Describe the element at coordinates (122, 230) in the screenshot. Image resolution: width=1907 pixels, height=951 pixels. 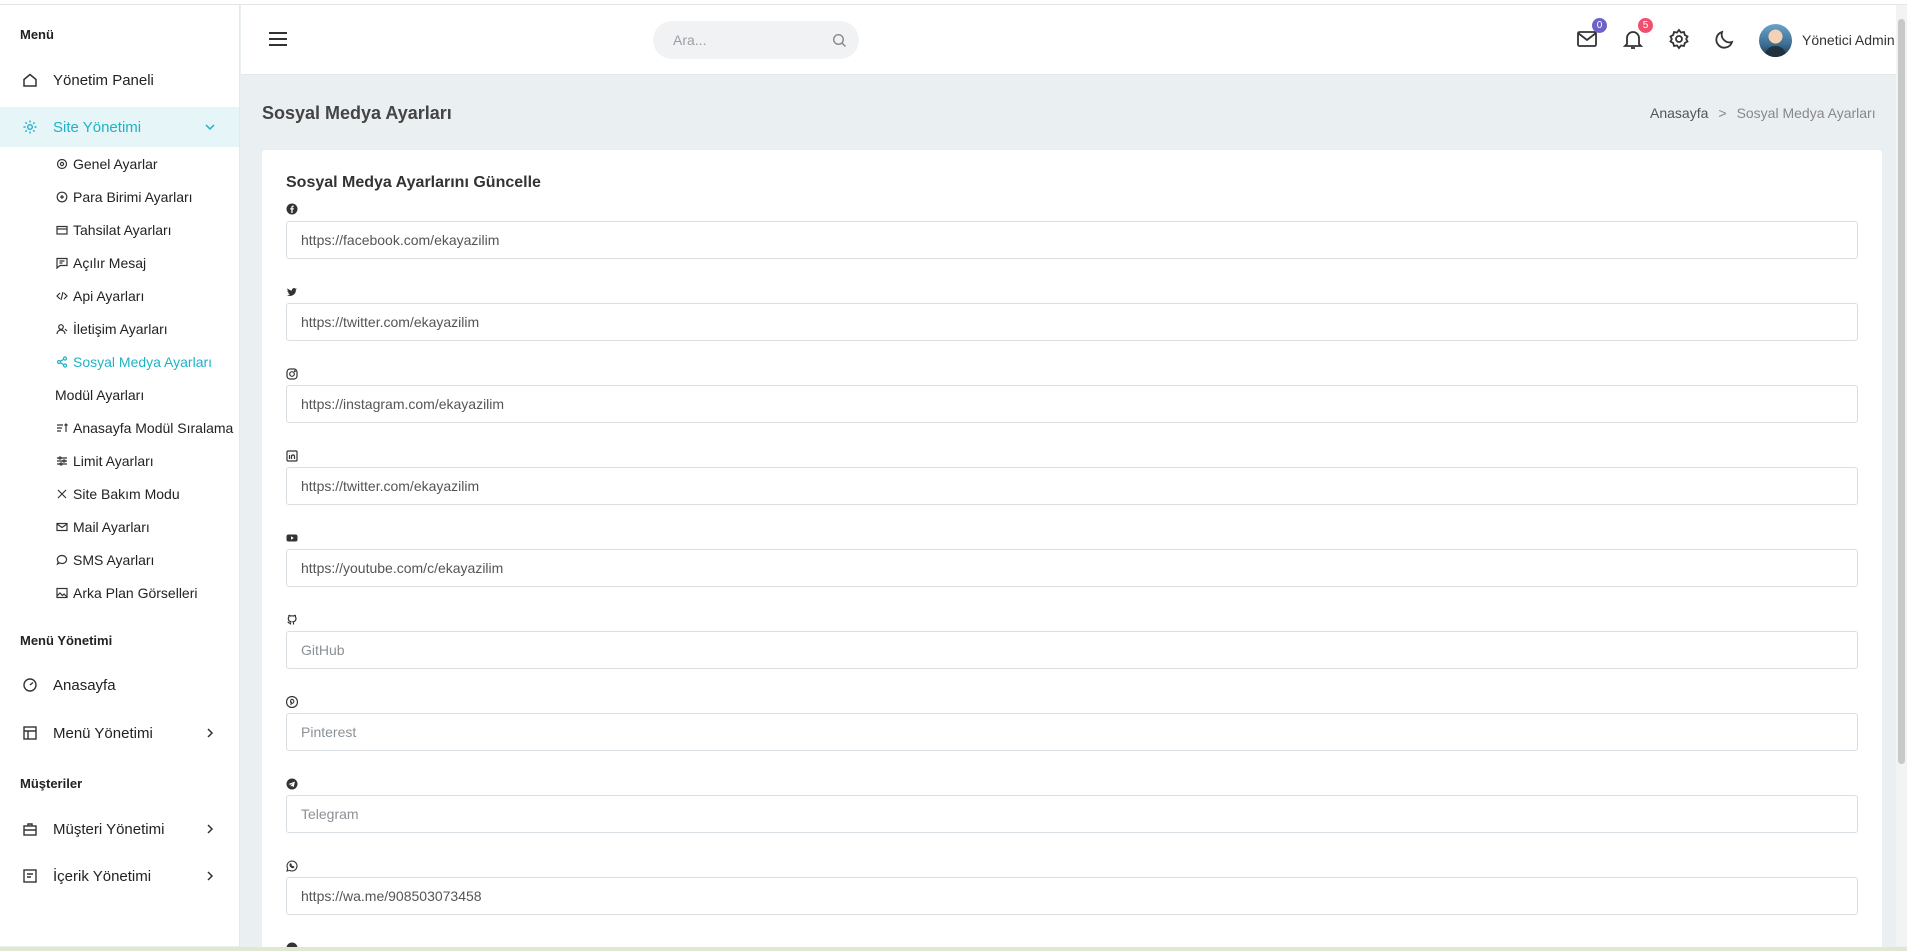
I see `sidebar-subitem-label: Tahsilat Ayarları` at that location.